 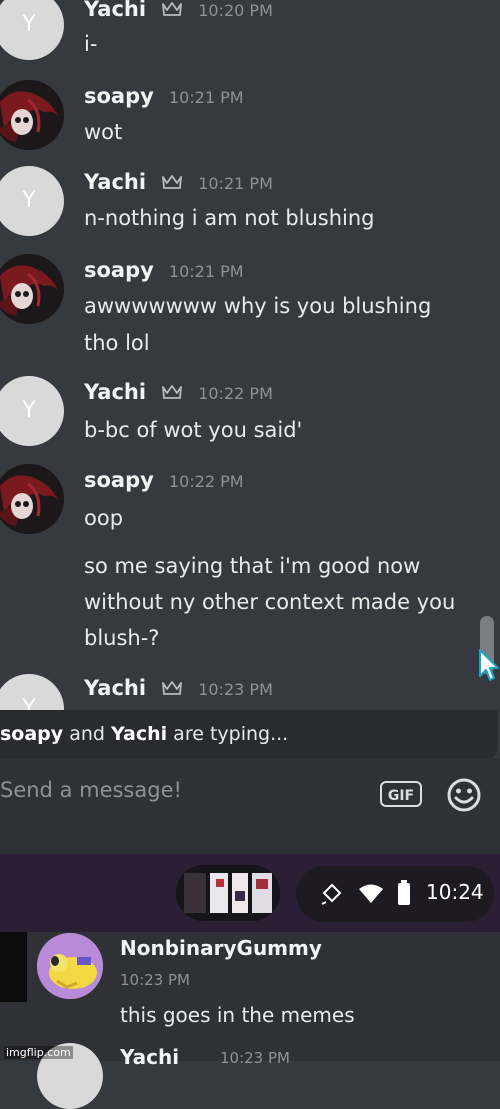 I want to click on emoji-icon, so click(x=464, y=795).